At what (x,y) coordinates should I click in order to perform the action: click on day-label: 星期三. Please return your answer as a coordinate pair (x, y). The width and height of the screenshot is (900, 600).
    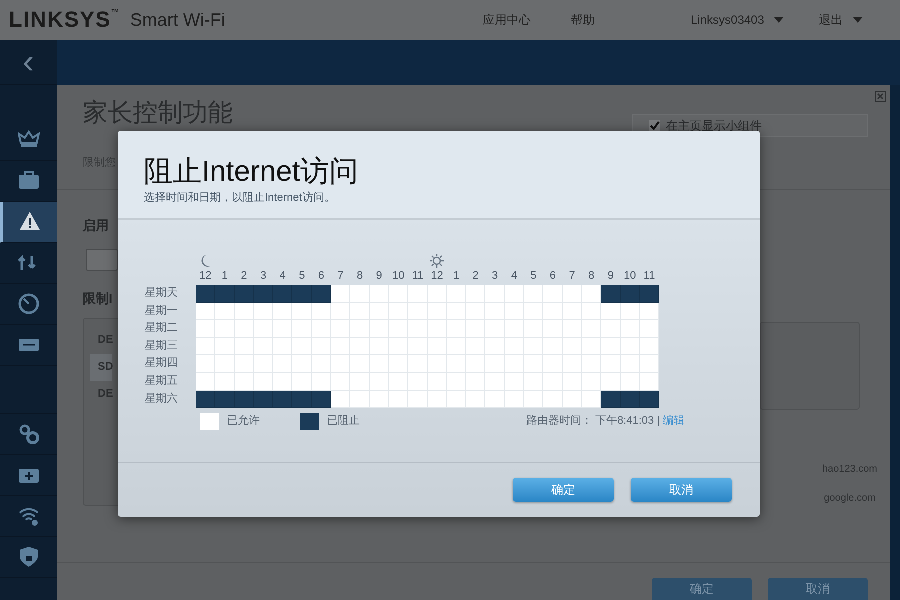
    Looking at the image, I should click on (162, 346).